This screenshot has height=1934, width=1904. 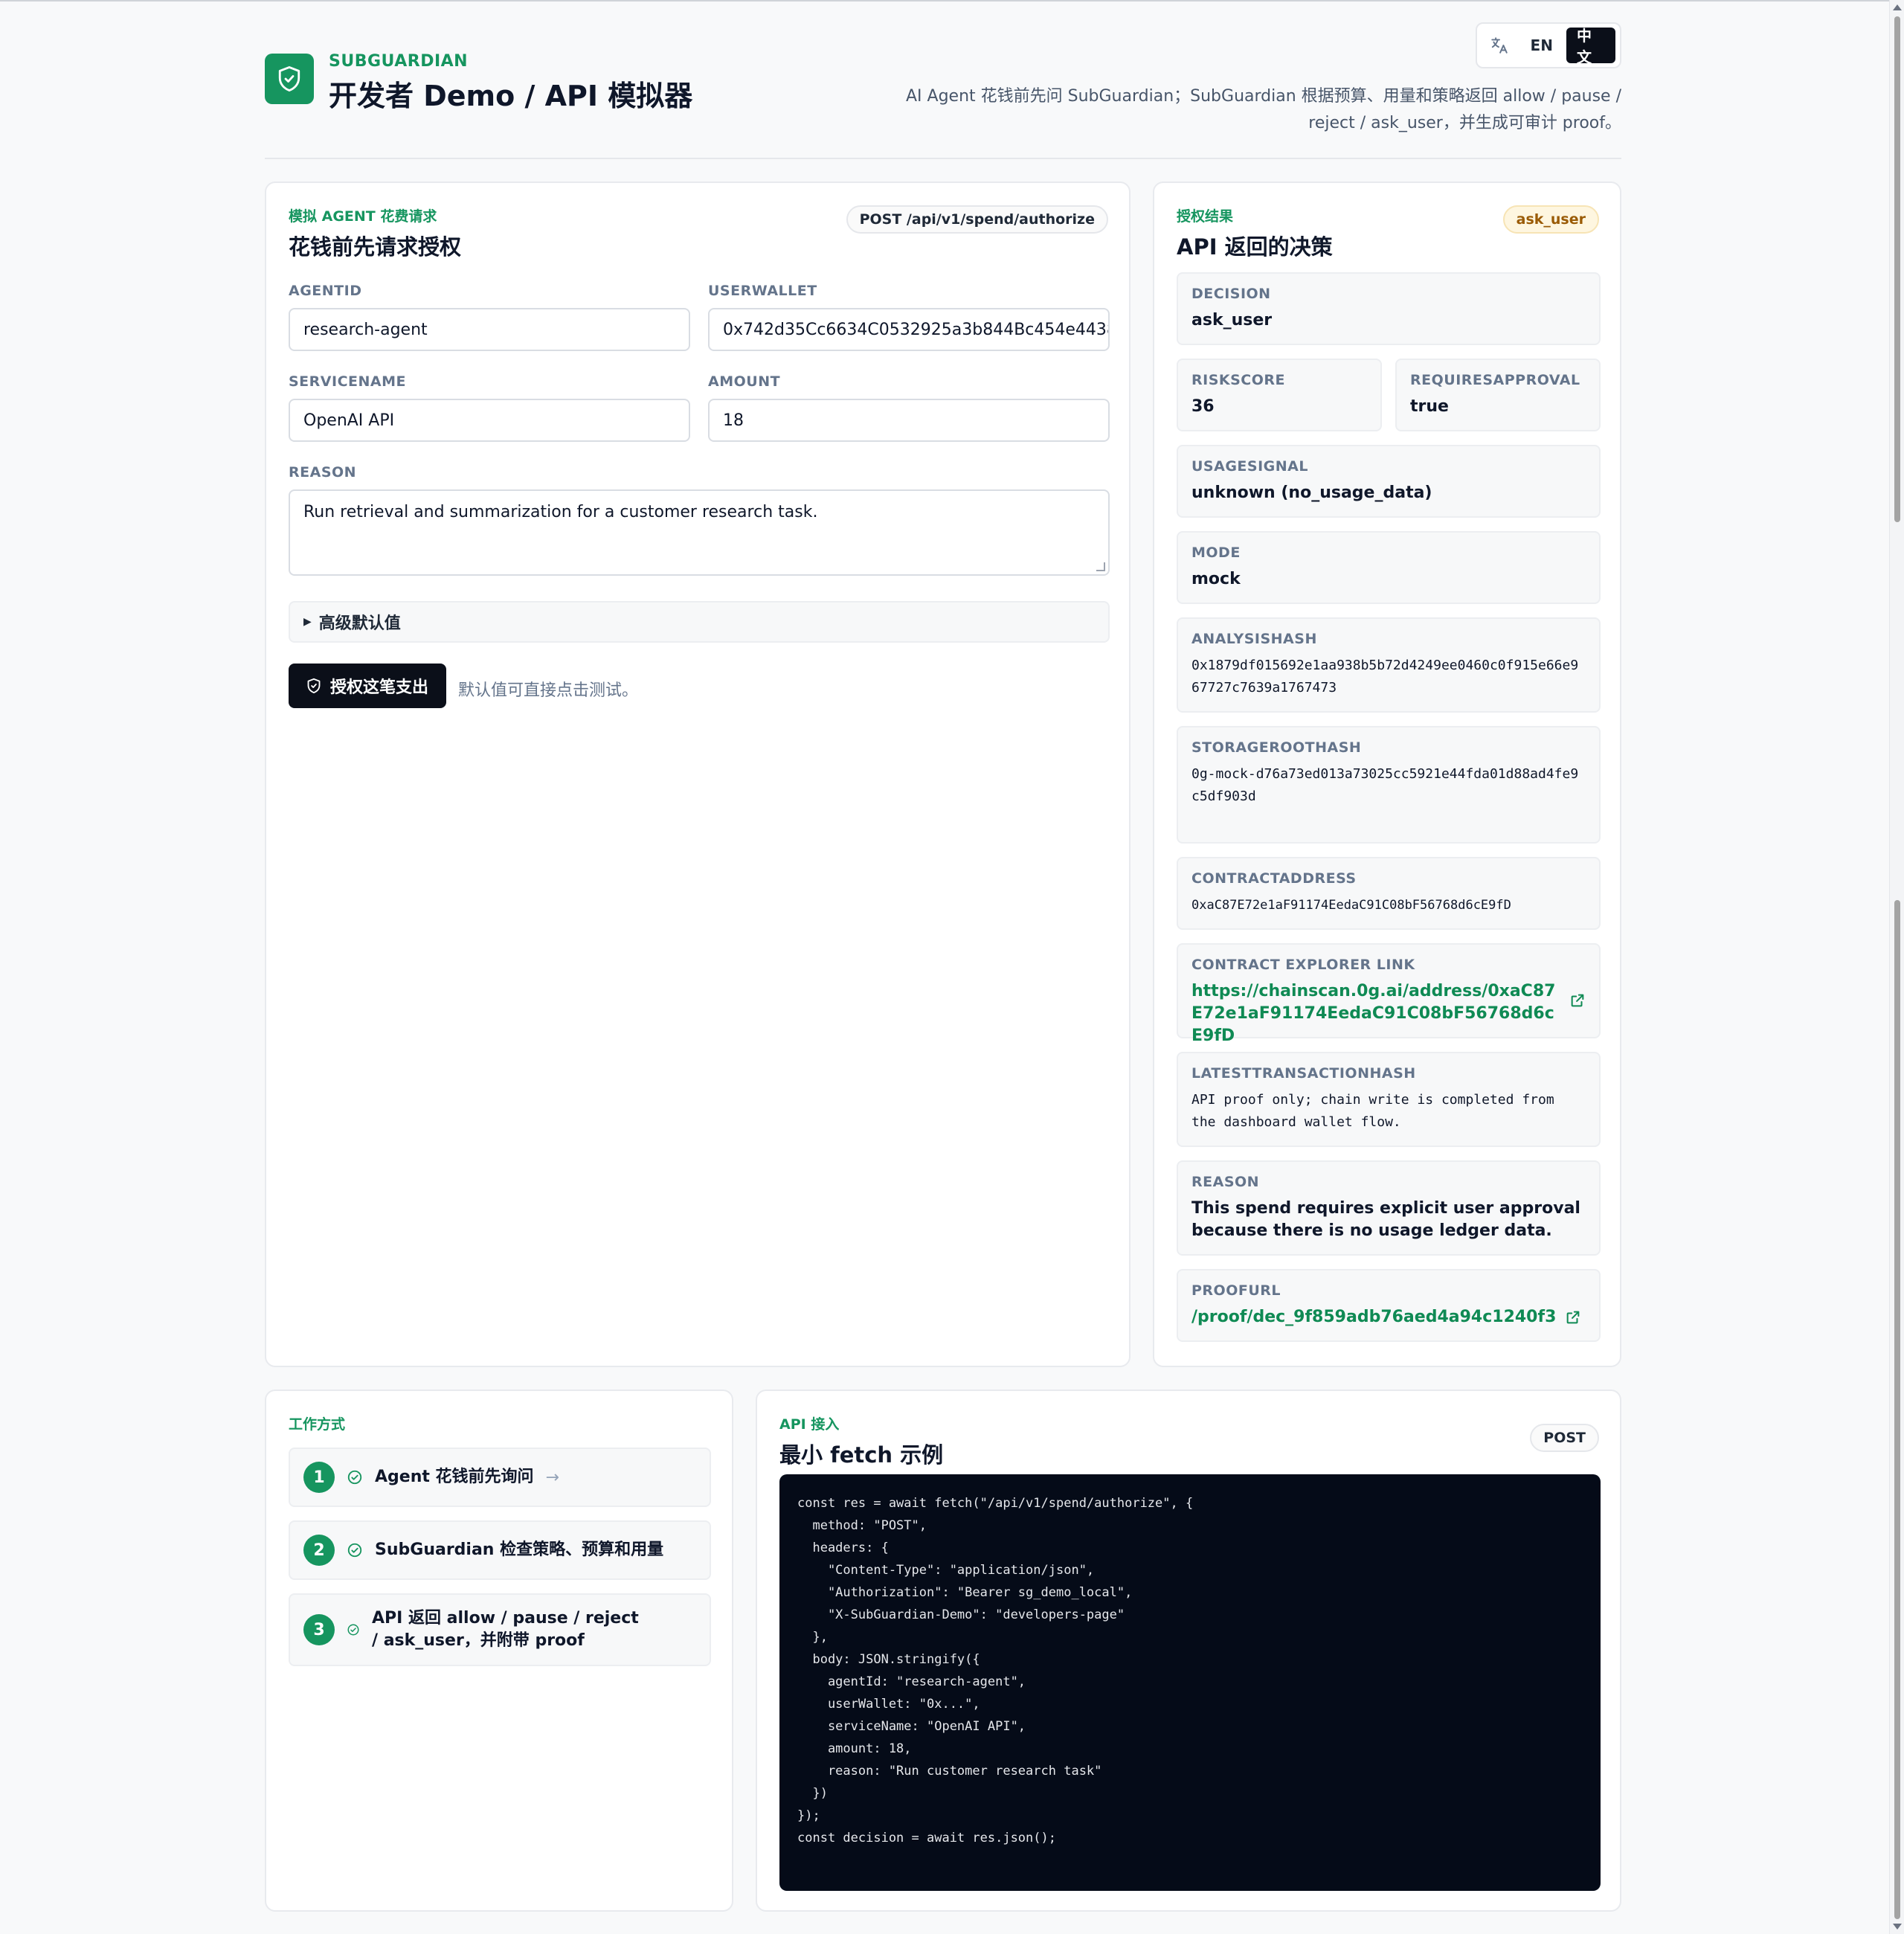 I want to click on code-line: });, so click(x=809, y=1815).